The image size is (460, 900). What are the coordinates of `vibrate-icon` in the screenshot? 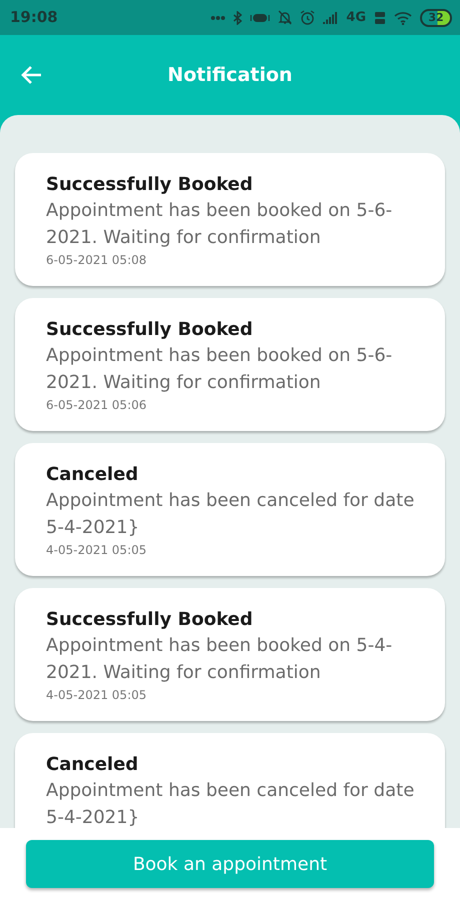 It's located at (260, 18).